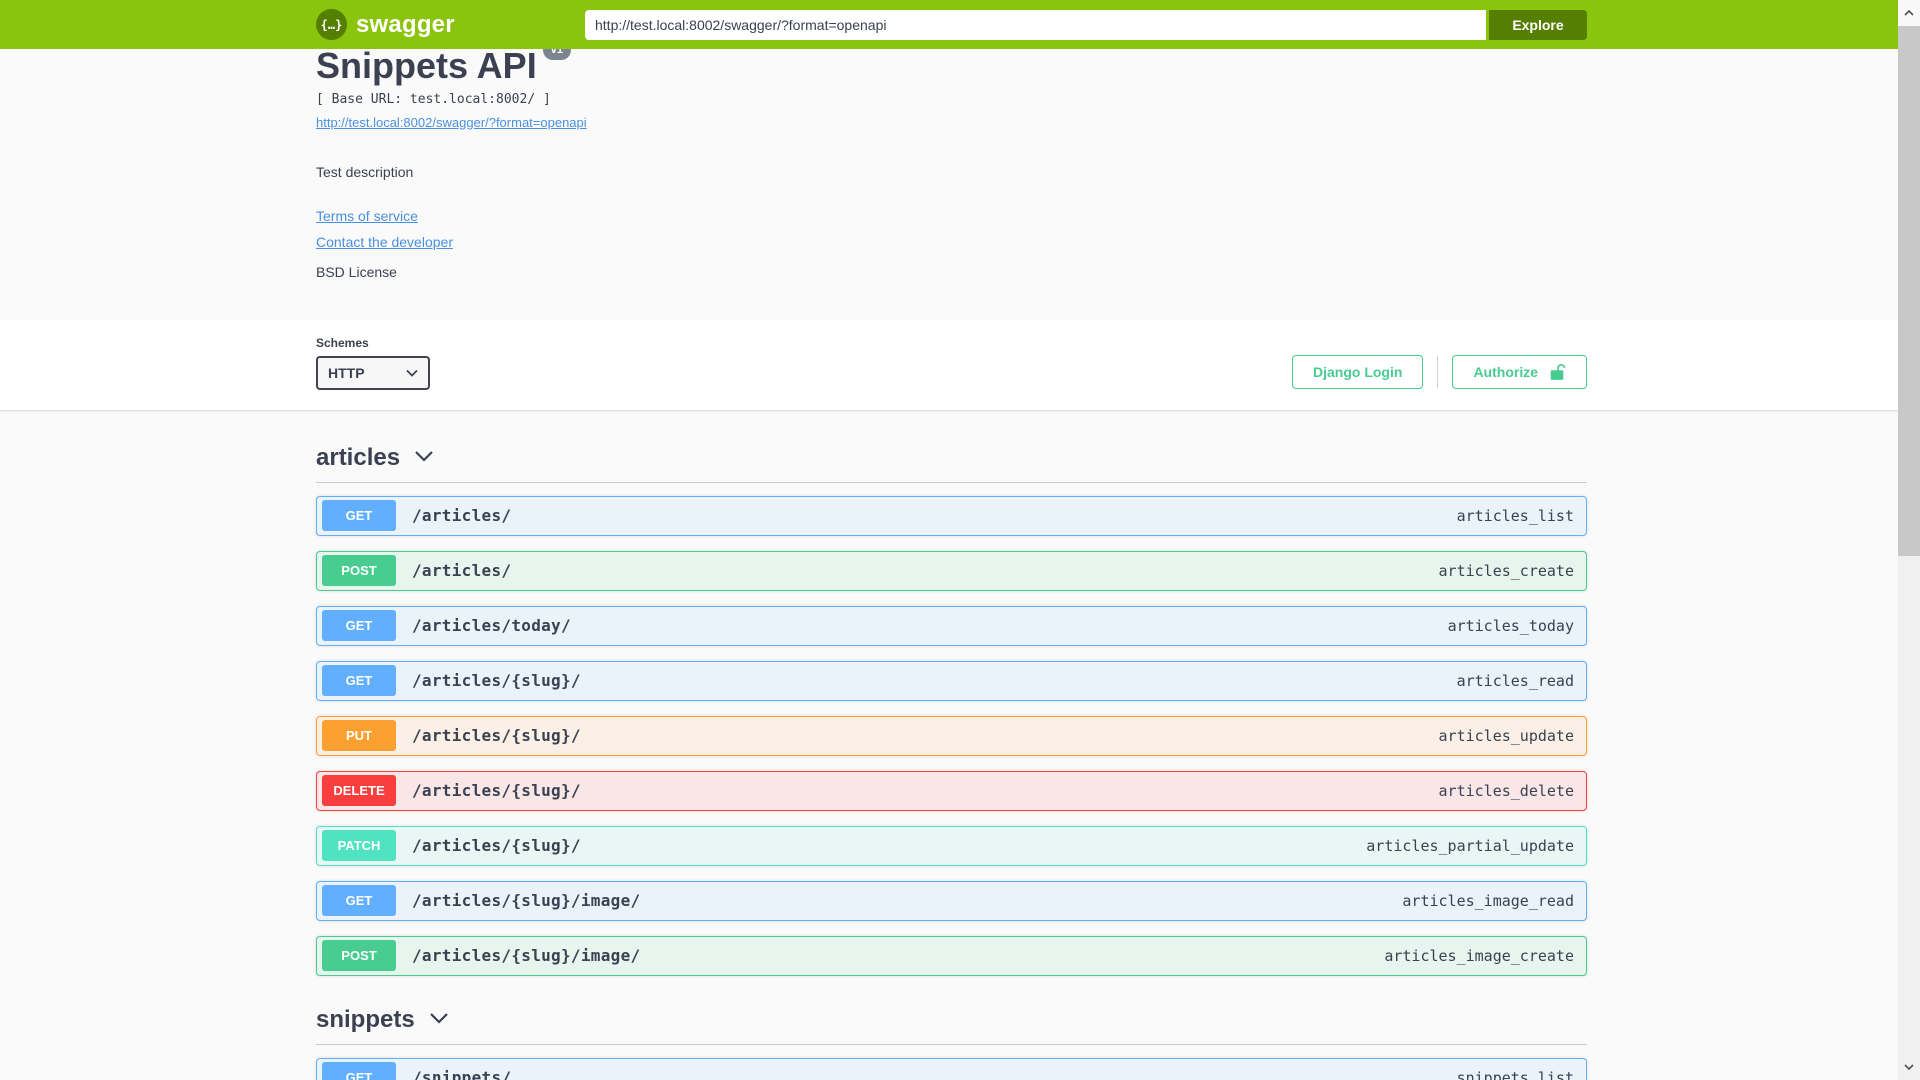 The width and height of the screenshot is (1920, 1080). I want to click on operation-id: snippets_list, so click(1515, 1074).